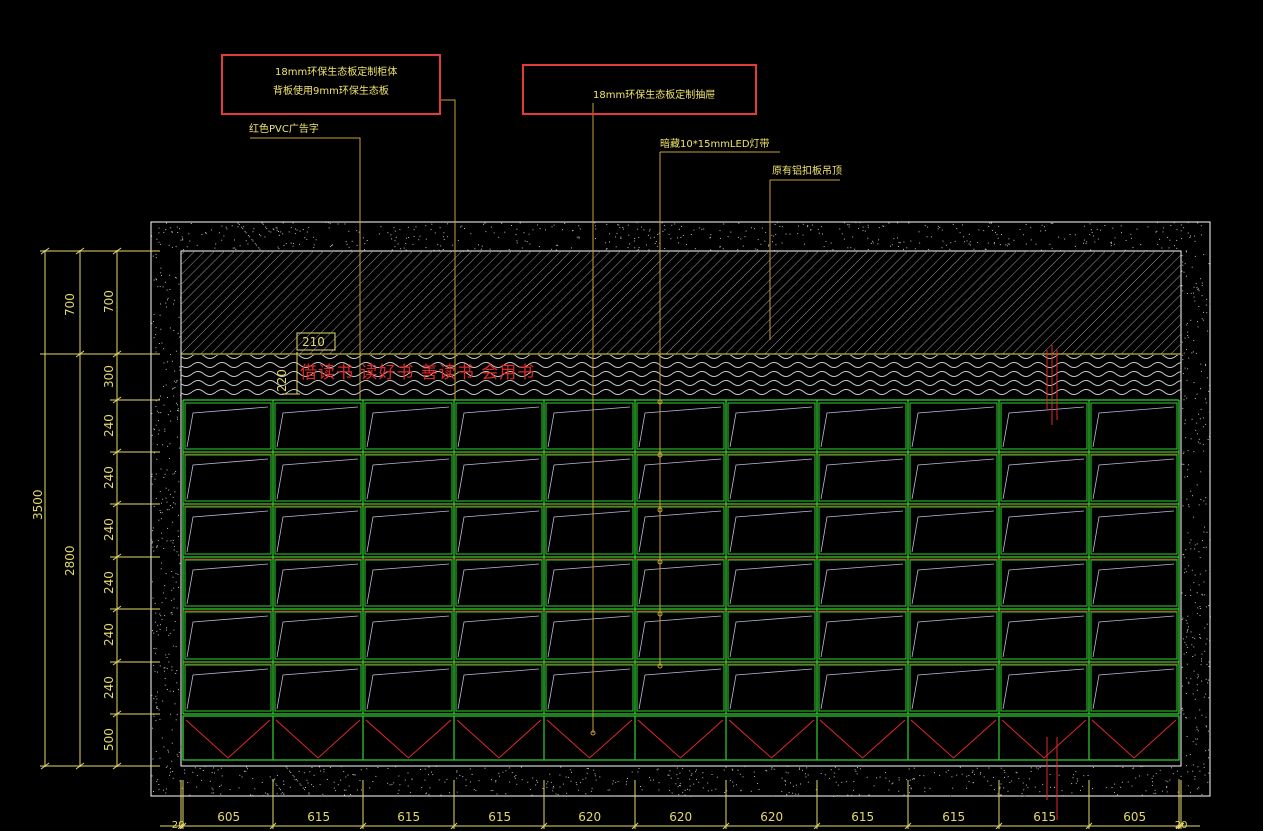 This screenshot has width=1263, height=831. What do you see at coordinates (418, 373) in the screenshot?
I see `sign-lettering: 借读书 读好书 善读书 会用书` at bounding box center [418, 373].